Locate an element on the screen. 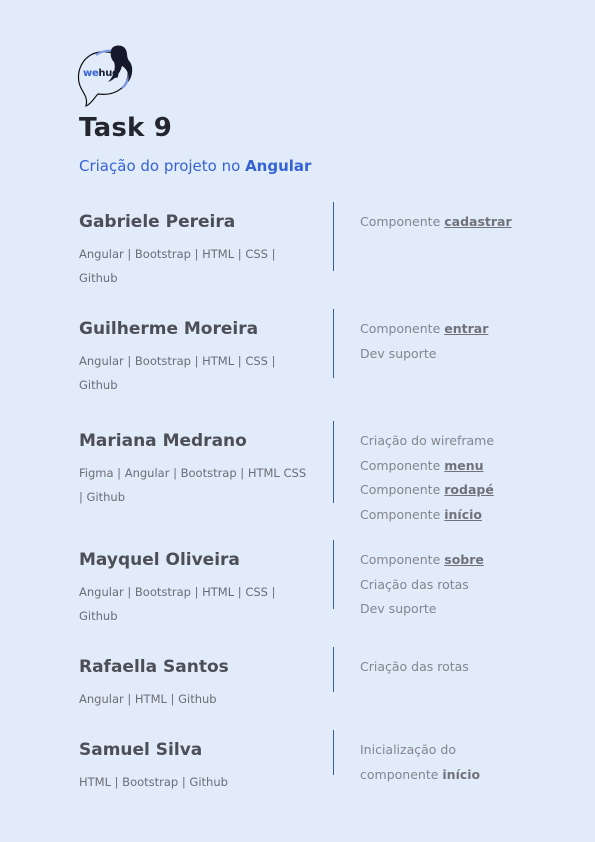 The width and height of the screenshot is (595, 842). page-title: Task 9 is located at coordinates (126, 128).